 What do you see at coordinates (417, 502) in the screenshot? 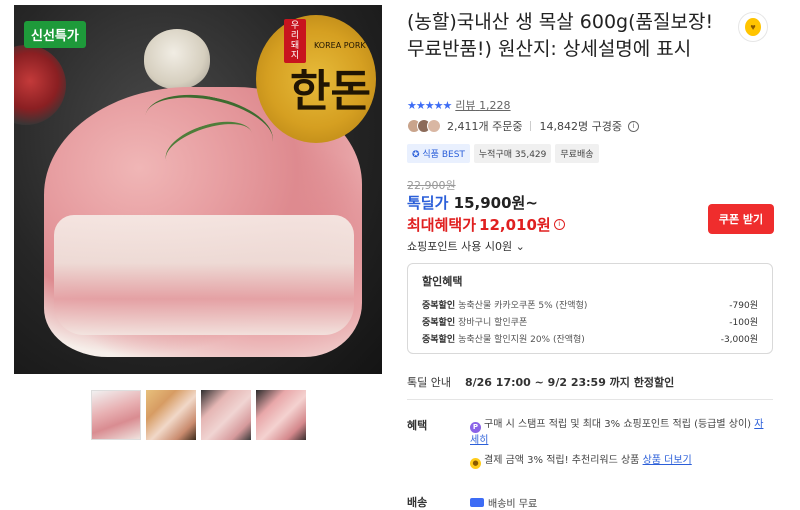
I see `shipping-label: 배송` at bounding box center [417, 502].